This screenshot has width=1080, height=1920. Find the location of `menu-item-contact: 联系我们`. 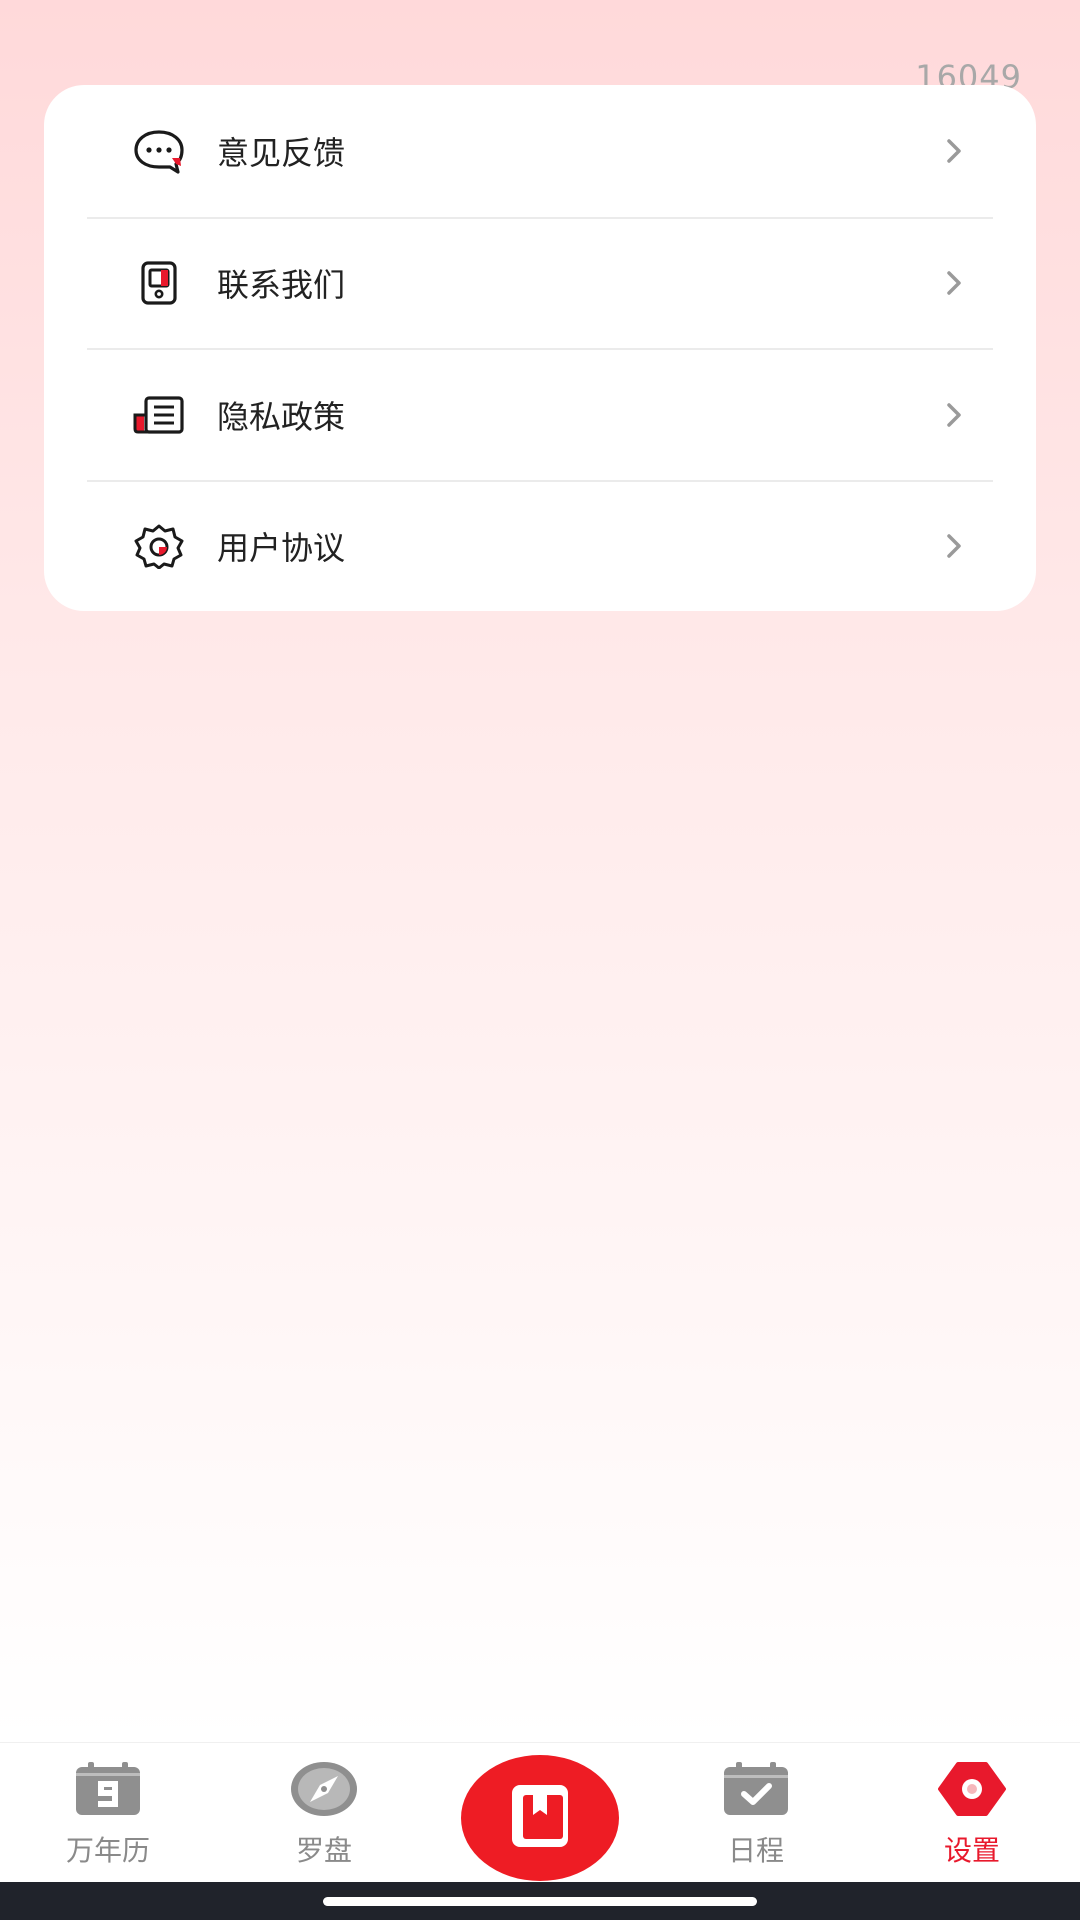

menu-item-contact: 联系我们 is located at coordinates (540, 282).